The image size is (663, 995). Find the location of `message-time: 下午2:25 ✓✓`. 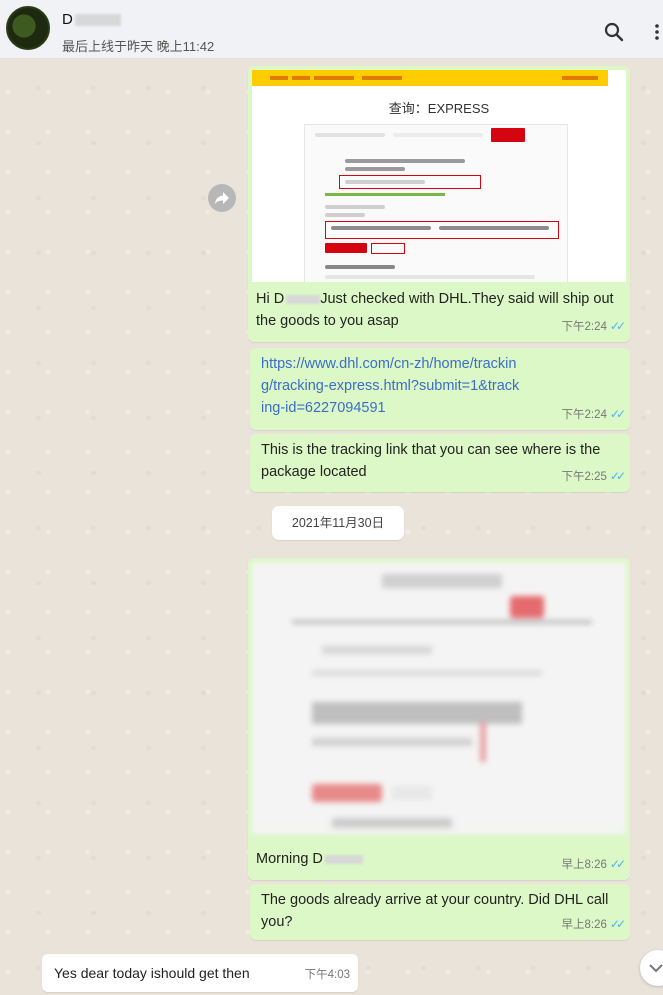

message-time: 下午2:25 ✓✓ is located at coordinates (594, 476).